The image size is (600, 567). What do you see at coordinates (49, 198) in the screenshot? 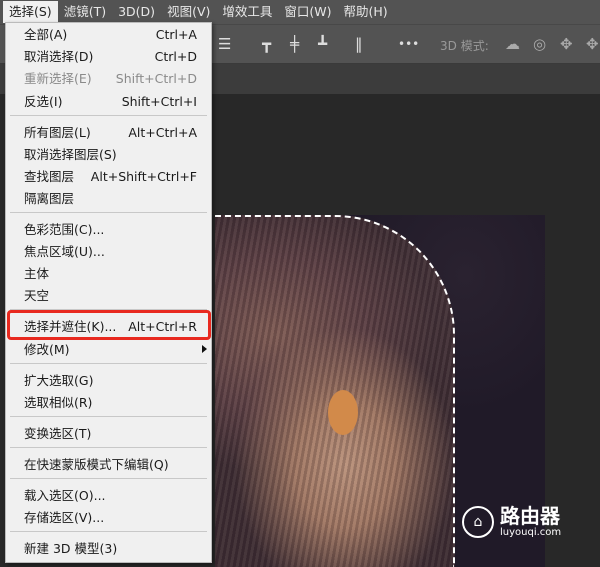
I see `menu-item-label: 隔离图层` at bounding box center [49, 198].